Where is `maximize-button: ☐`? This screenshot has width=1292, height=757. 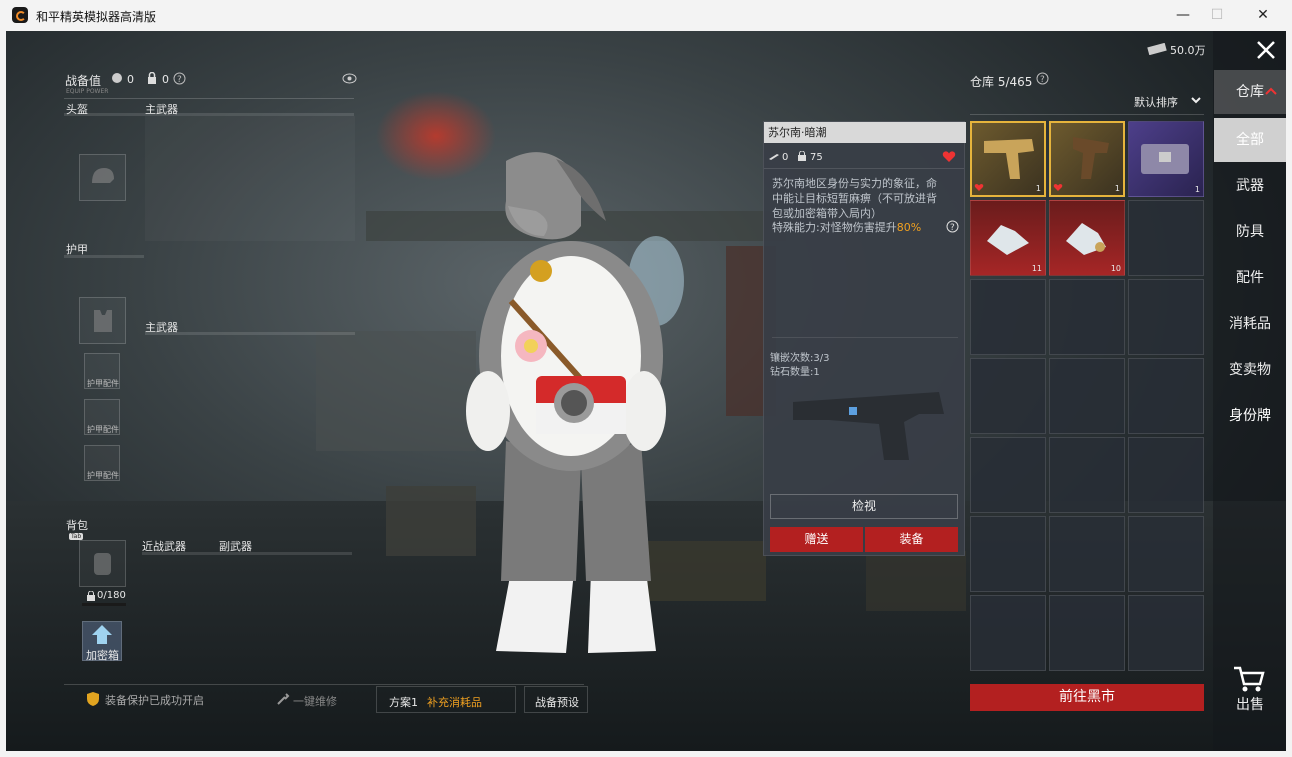 maximize-button: ☐ is located at coordinates (1217, 15).